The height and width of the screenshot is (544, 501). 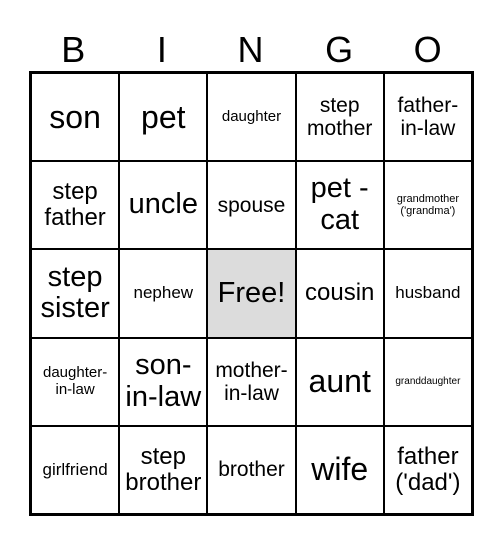 I want to click on bingo-cell: granddaughter, so click(x=427, y=381).